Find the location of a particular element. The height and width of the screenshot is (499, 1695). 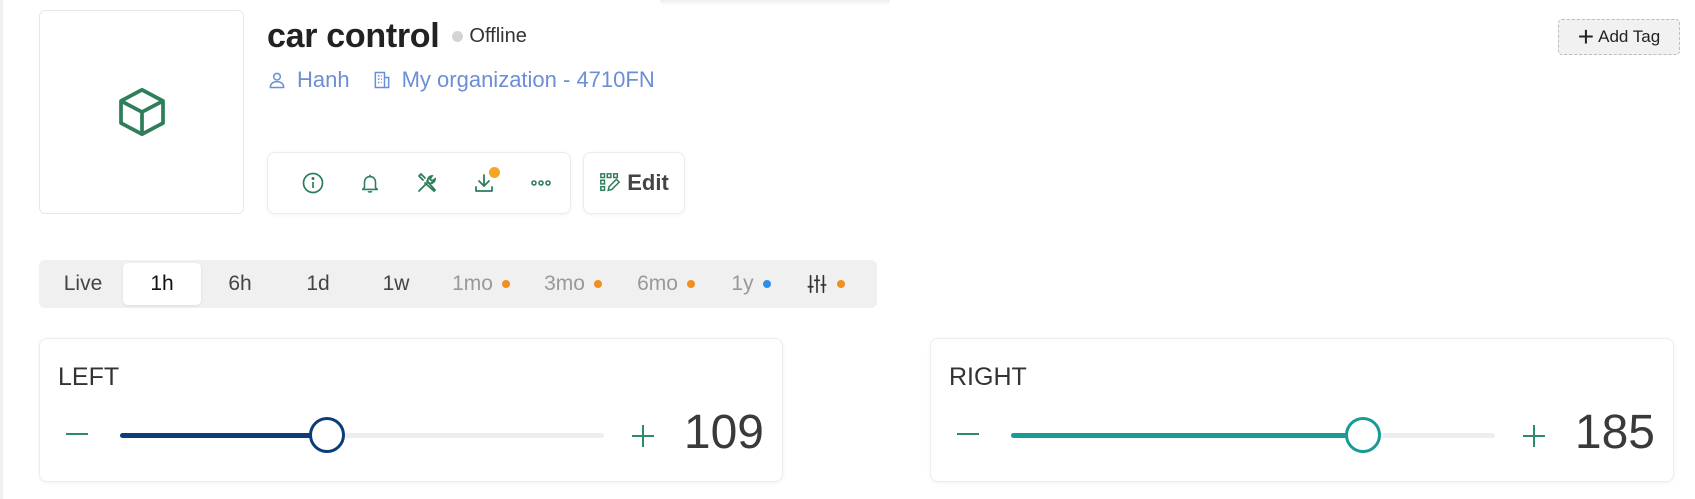

device-image-card is located at coordinates (141, 112).